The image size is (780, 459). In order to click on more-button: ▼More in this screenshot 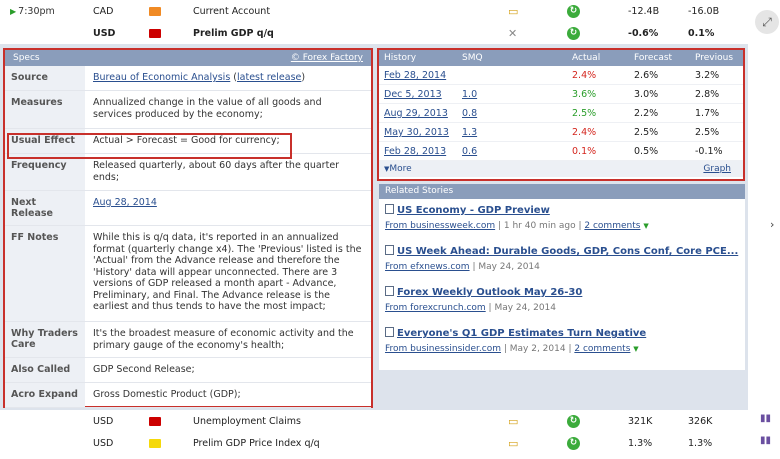, I will do `click(398, 169)`.